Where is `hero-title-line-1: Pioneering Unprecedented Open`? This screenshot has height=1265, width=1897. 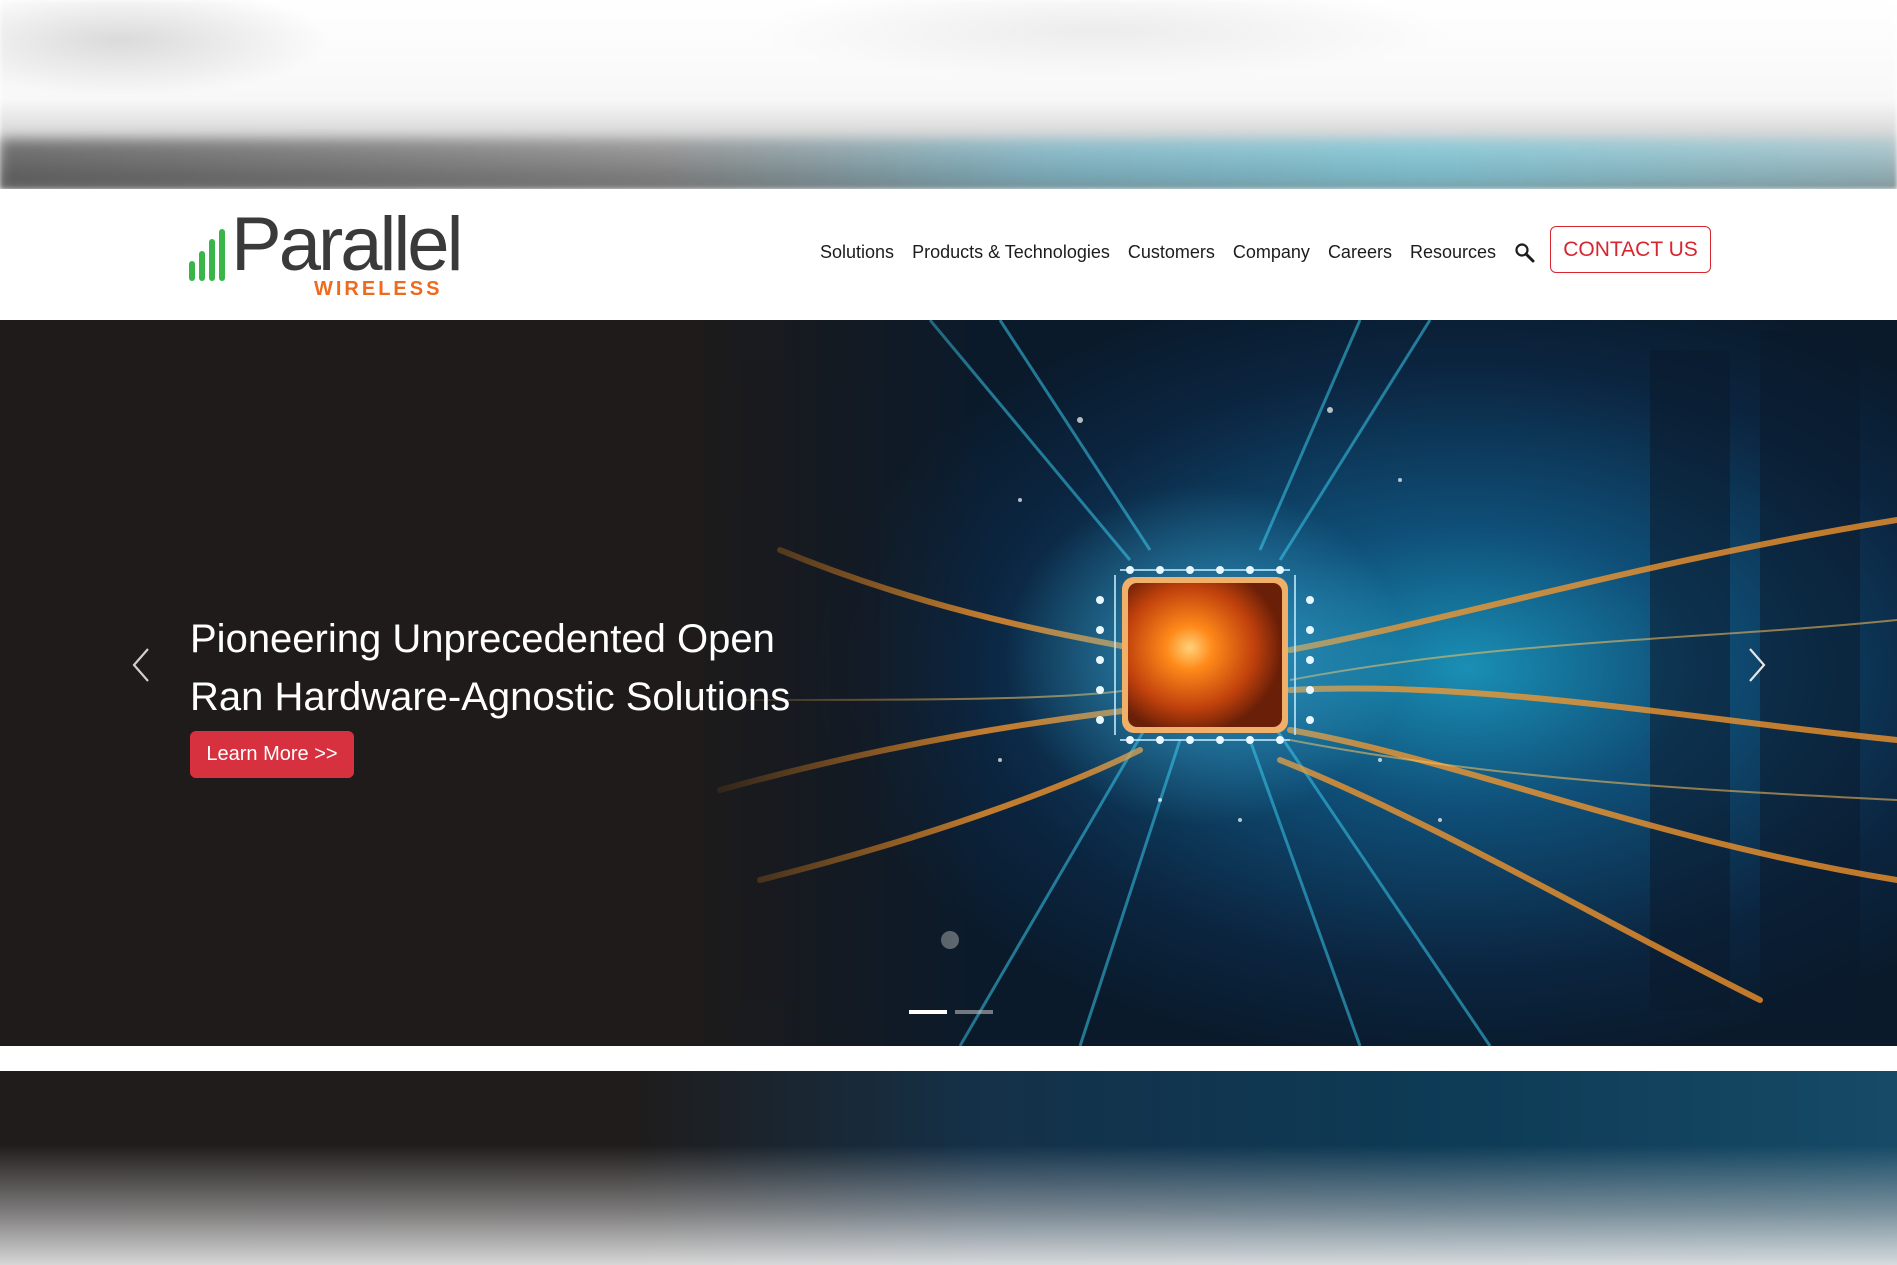 hero-title-line-1: Pioneering Unprecedented Open is located at coordinates (482, 639).